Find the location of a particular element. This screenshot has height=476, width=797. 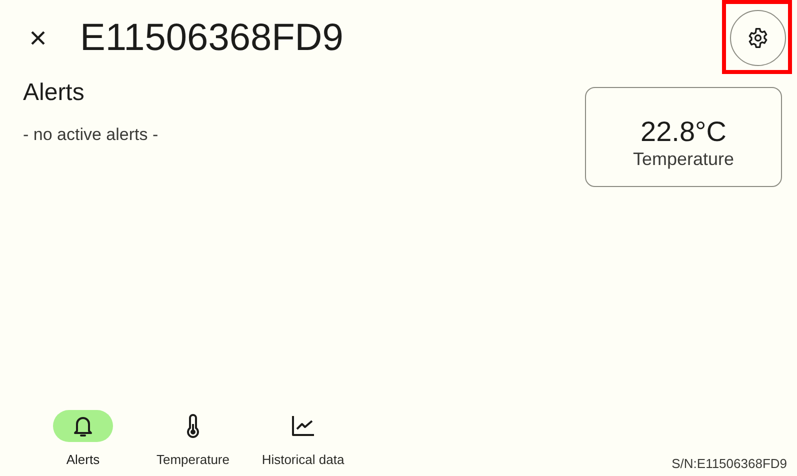

nav-tab: Temperature is located at coordinates (193, 439).